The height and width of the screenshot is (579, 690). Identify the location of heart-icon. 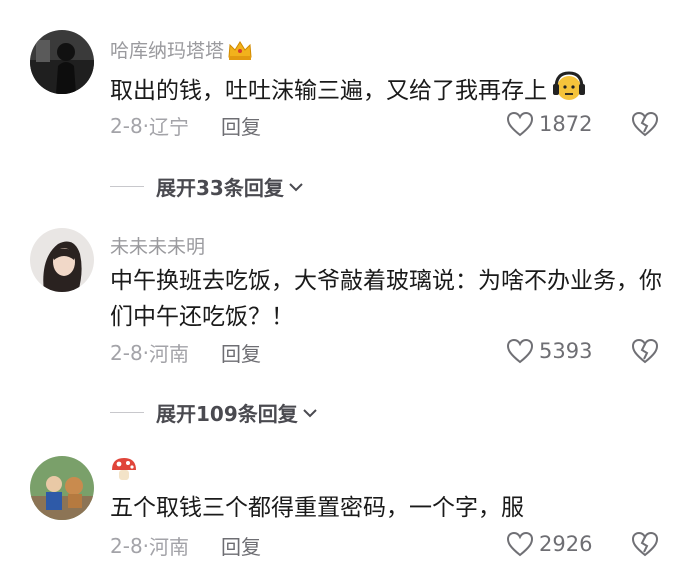
(520, 544).